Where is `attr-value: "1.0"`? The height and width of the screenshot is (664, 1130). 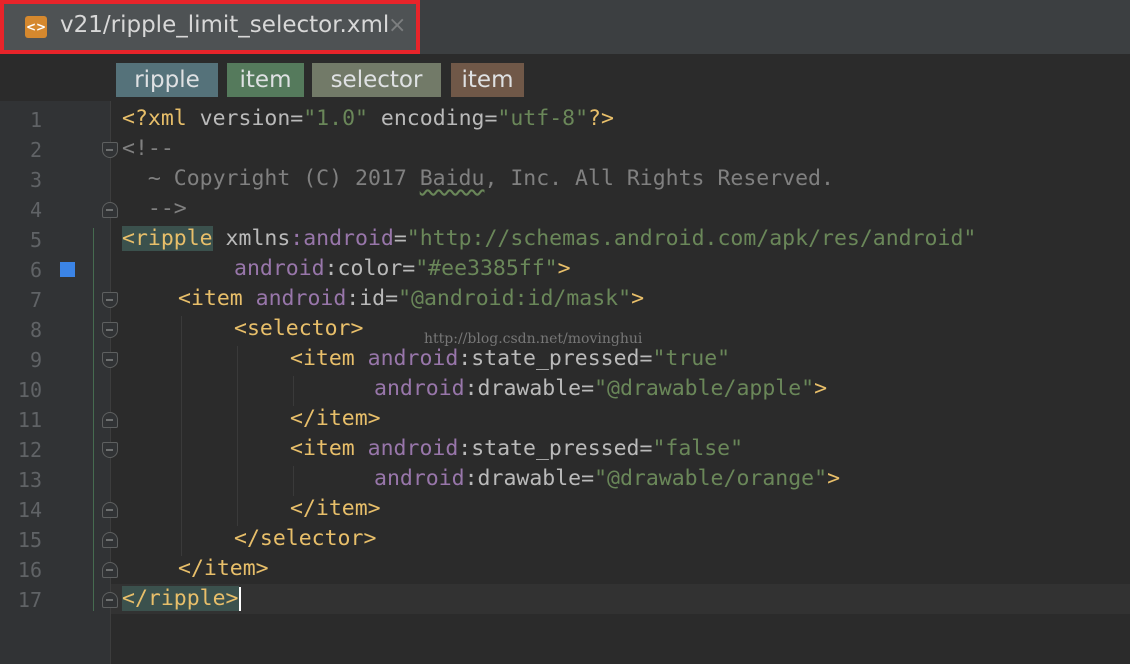
attr-value: "1.0" is located at coordinates (335, 118).